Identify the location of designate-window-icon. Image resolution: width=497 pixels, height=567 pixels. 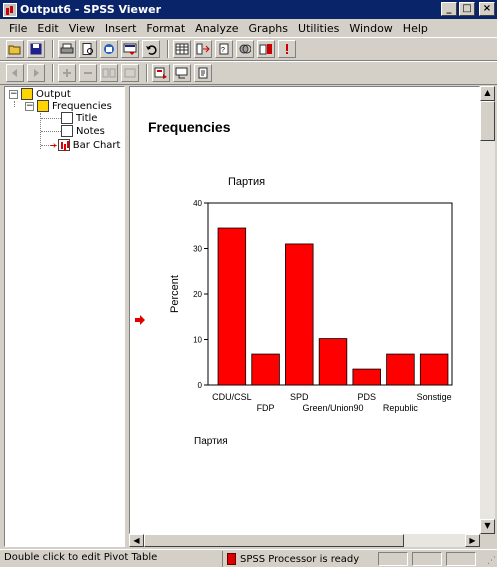
(266, 49).